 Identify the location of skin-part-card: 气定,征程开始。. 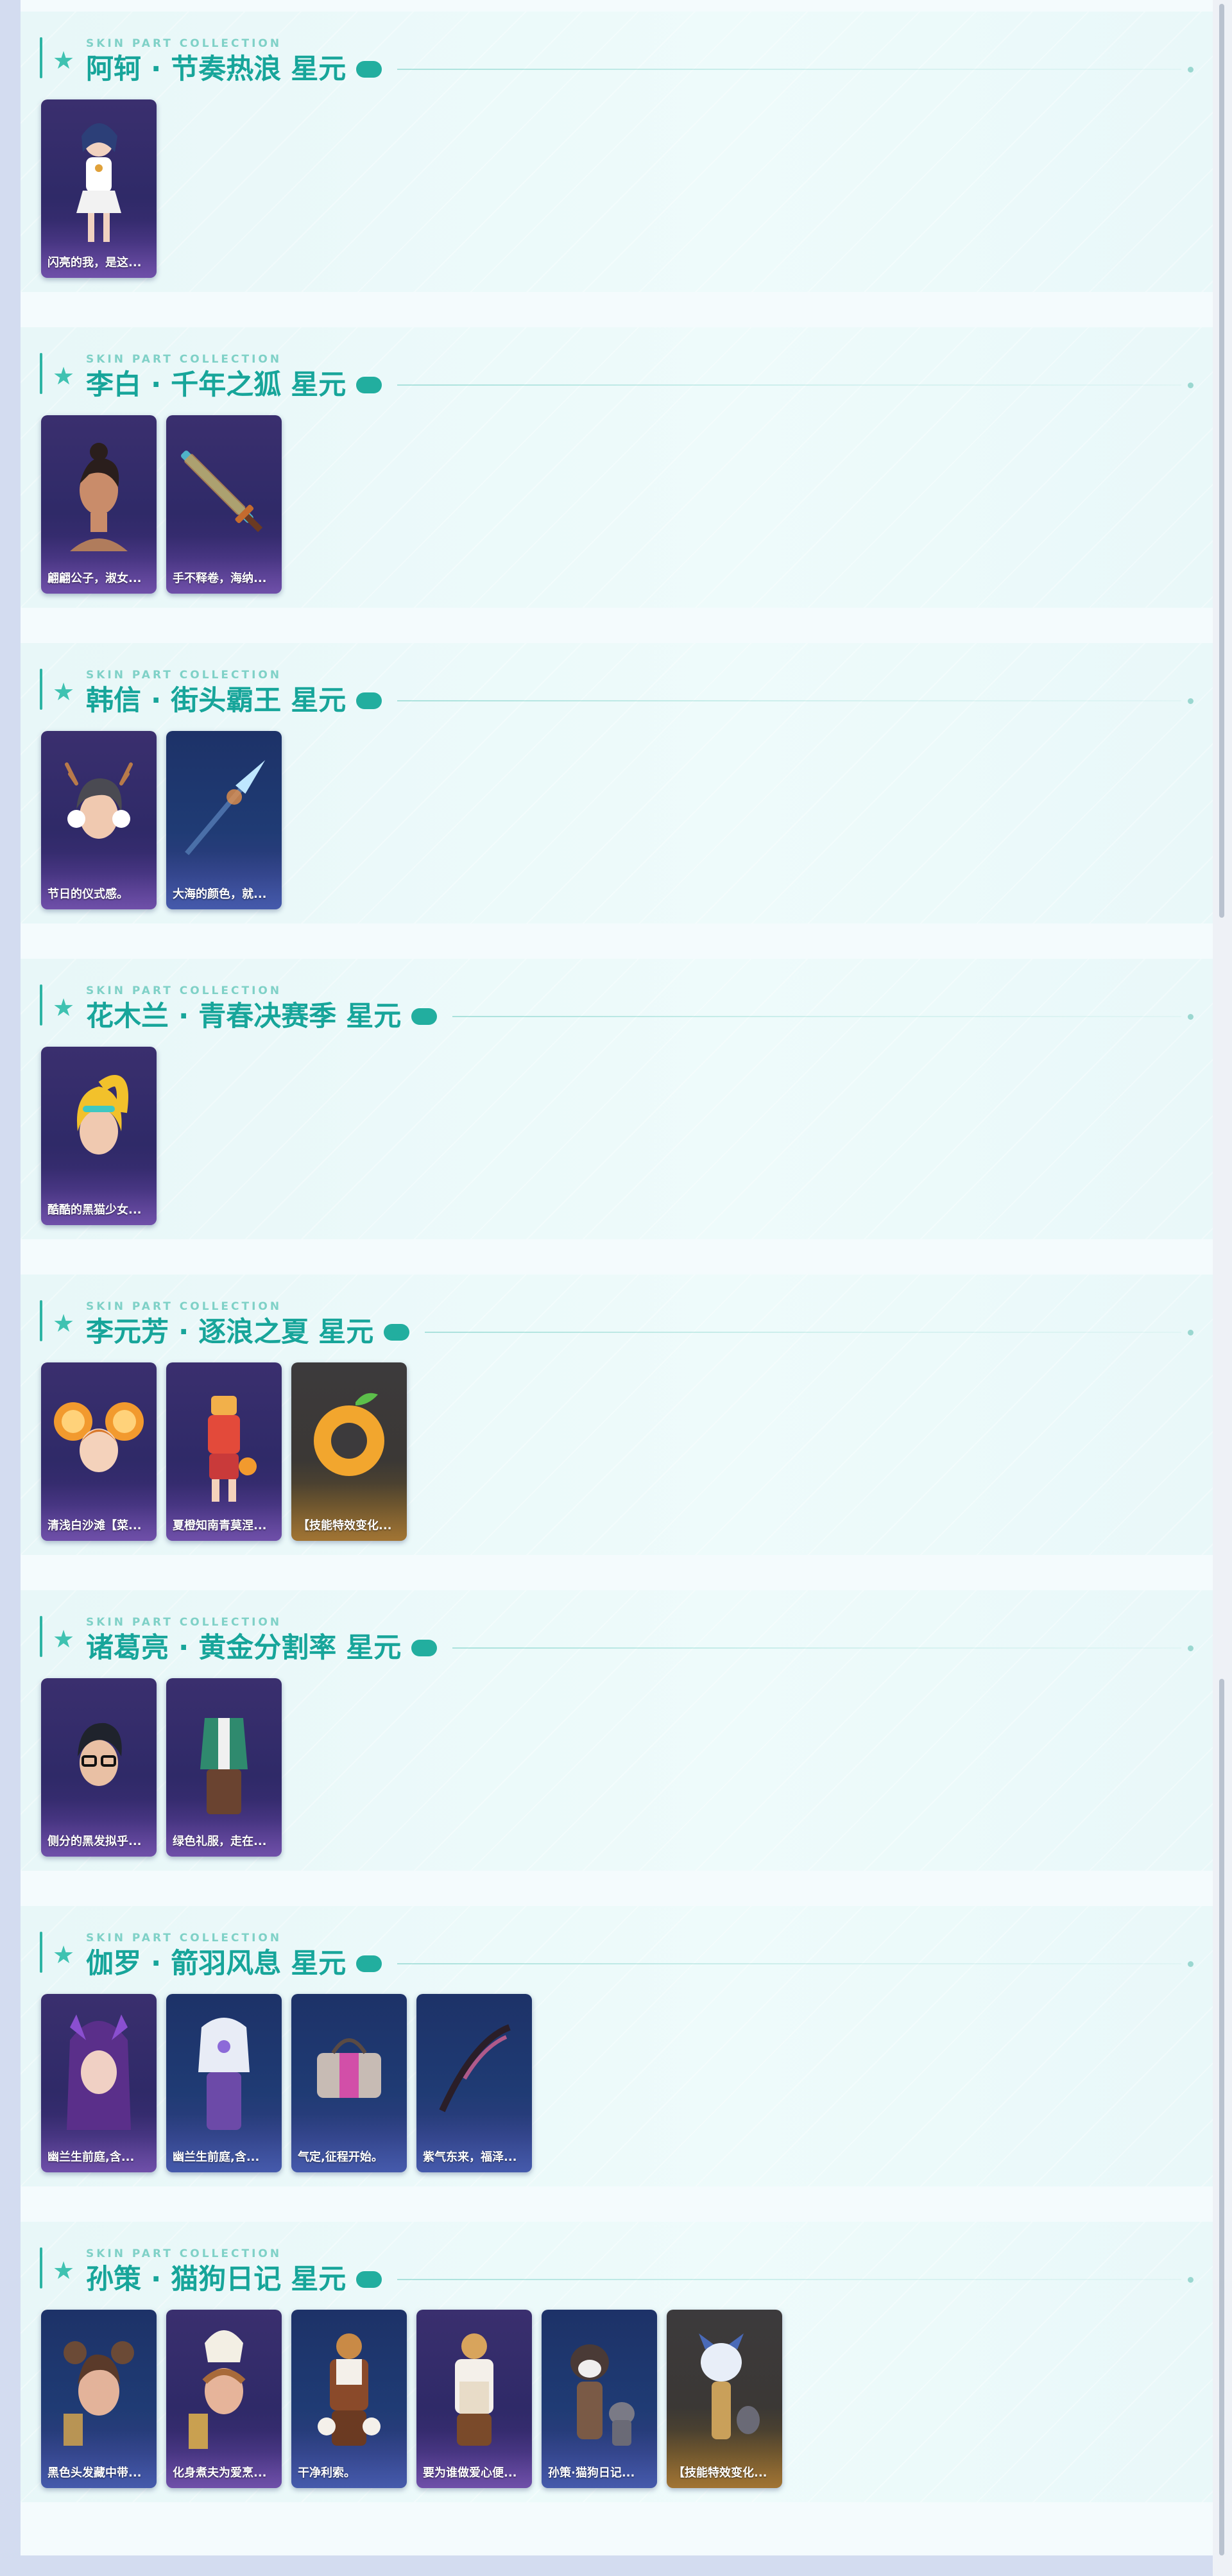
(349, 2083).